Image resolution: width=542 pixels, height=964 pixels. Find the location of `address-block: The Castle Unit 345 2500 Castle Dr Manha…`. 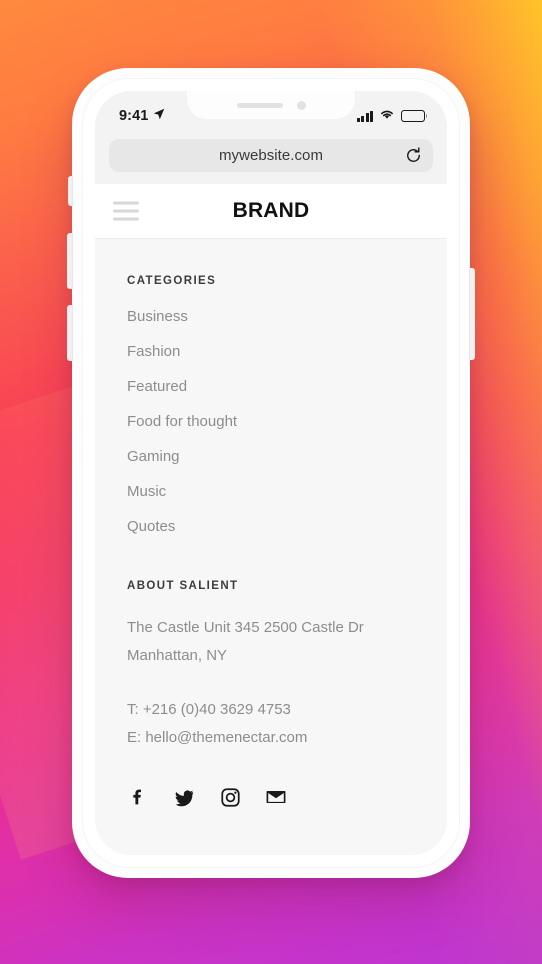

address-block: The Castle Unit 345 2500 Castle Dr Manha… is located at coordinates (271, 642).